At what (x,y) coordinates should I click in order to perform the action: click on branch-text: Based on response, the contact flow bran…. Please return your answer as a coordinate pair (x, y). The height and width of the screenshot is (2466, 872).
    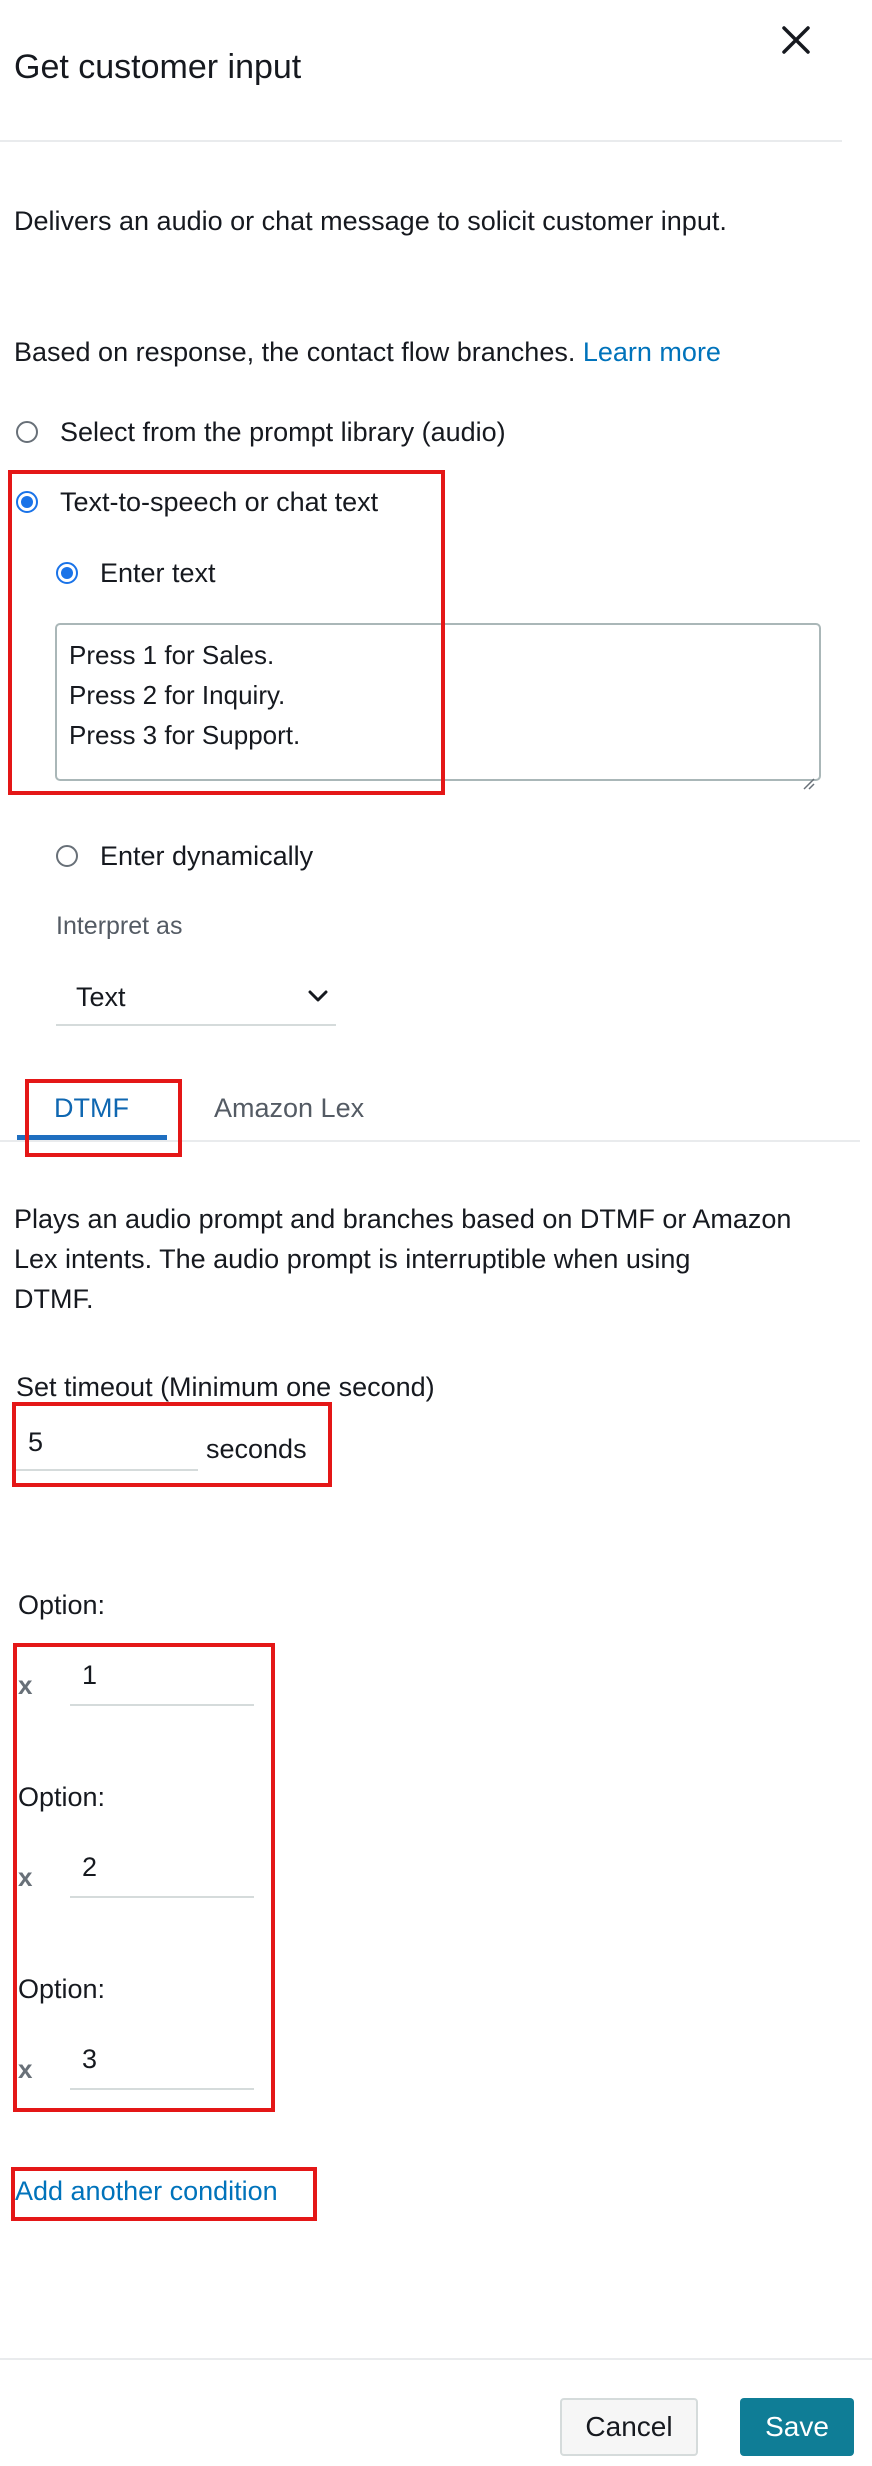
    Looking at the image, I should click on (295, 352).